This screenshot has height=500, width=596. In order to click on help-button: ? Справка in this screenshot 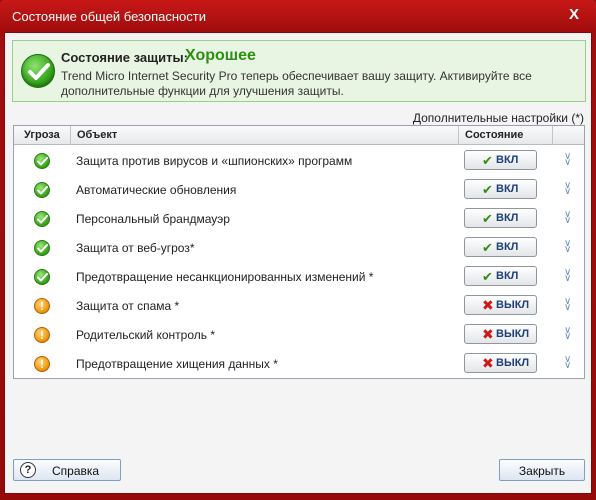, I will do `click(67, 470)`.